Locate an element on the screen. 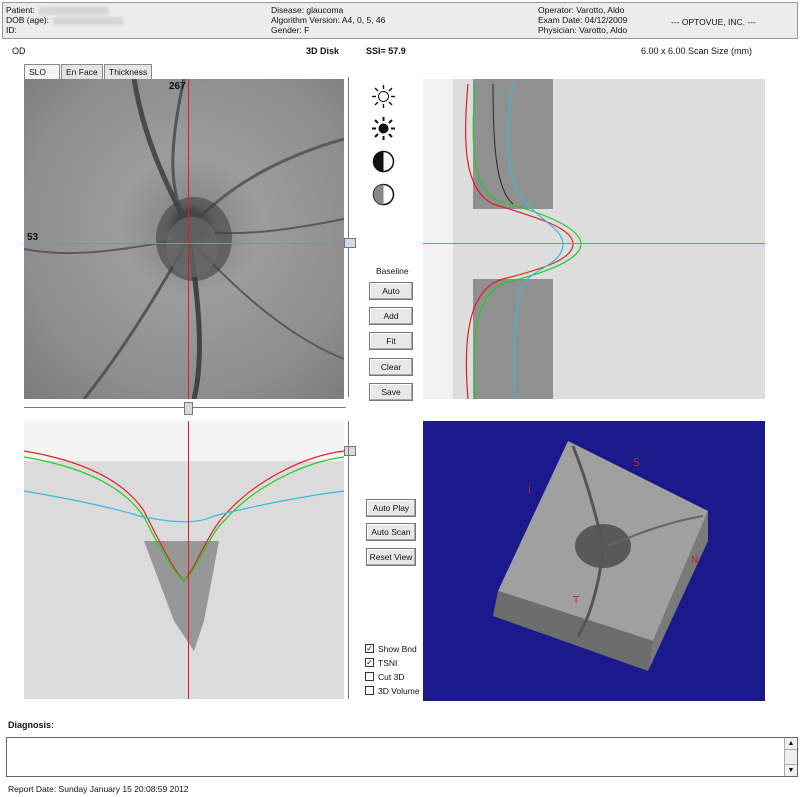 The width and height of the screenshot is (800, 797). tsni-label: TSNI is located at coordinates (388, 663).